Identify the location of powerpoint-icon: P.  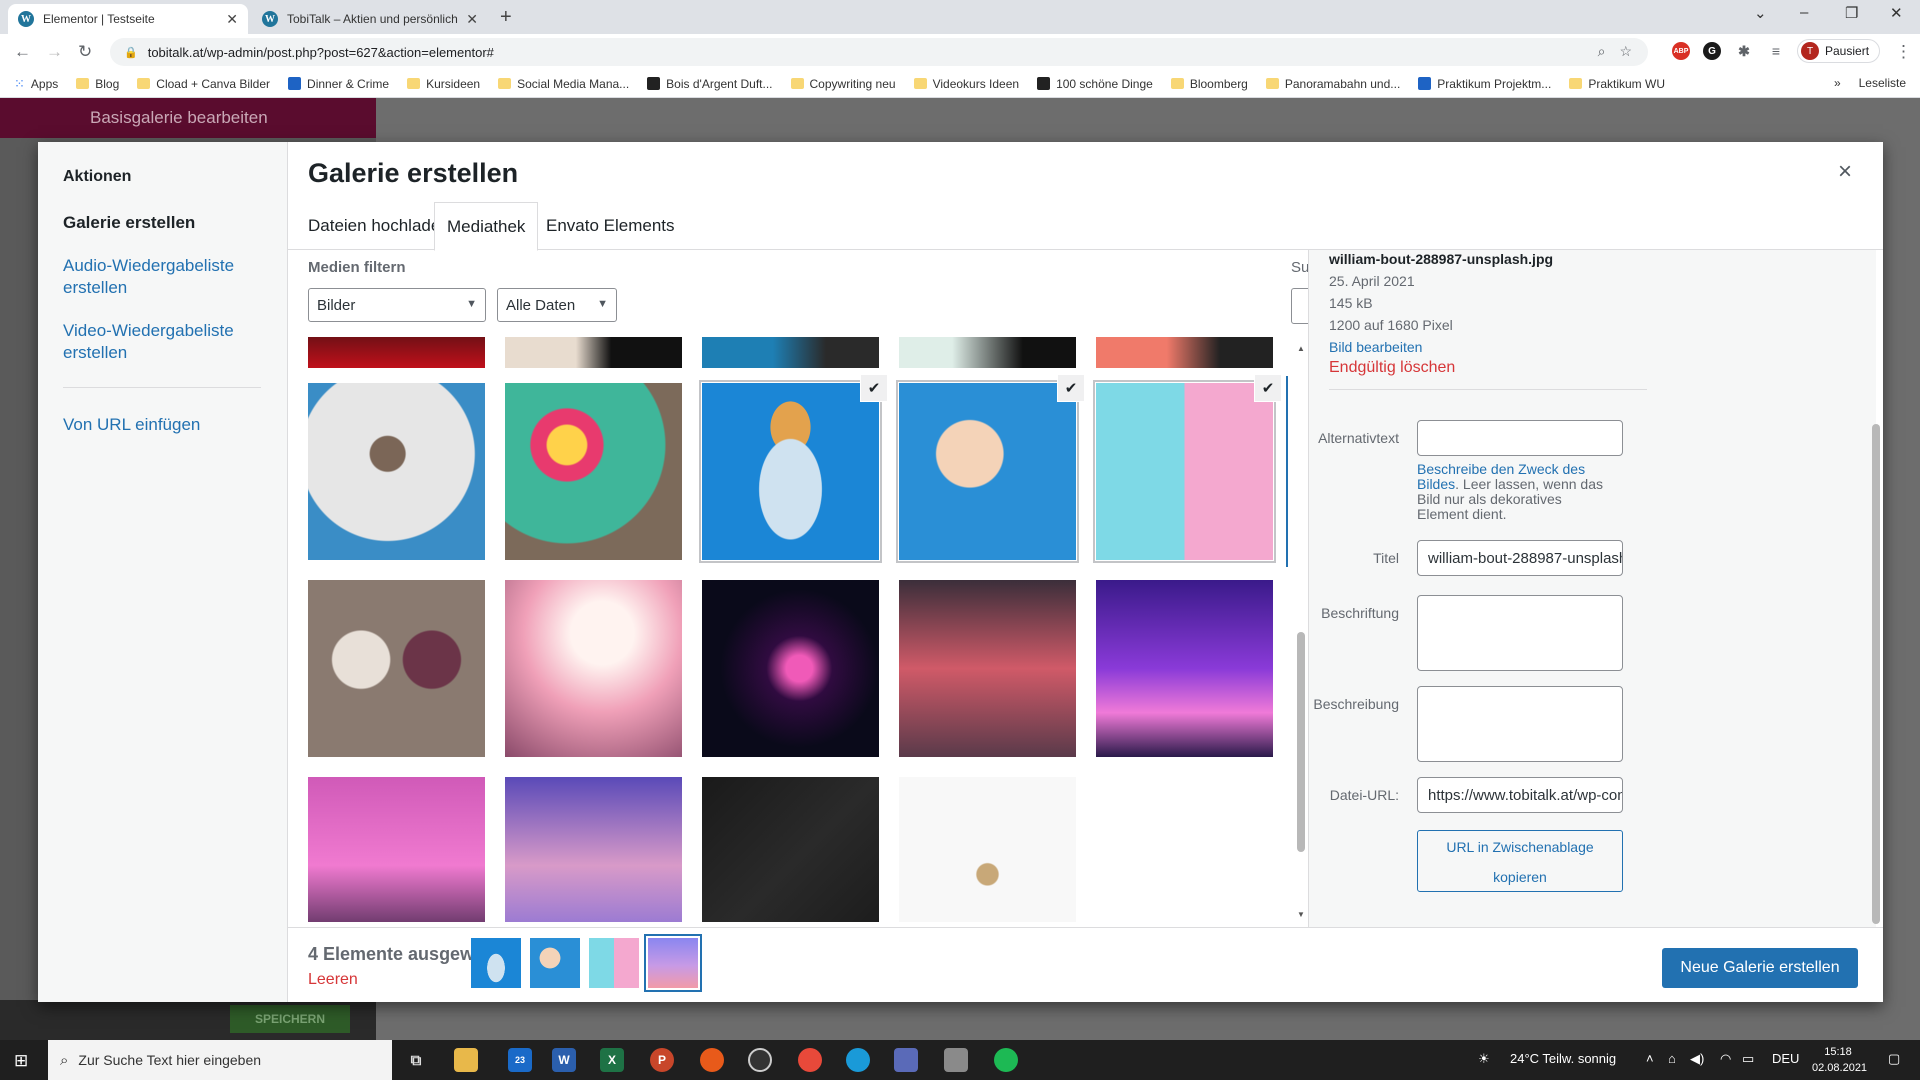
(662, 1060).